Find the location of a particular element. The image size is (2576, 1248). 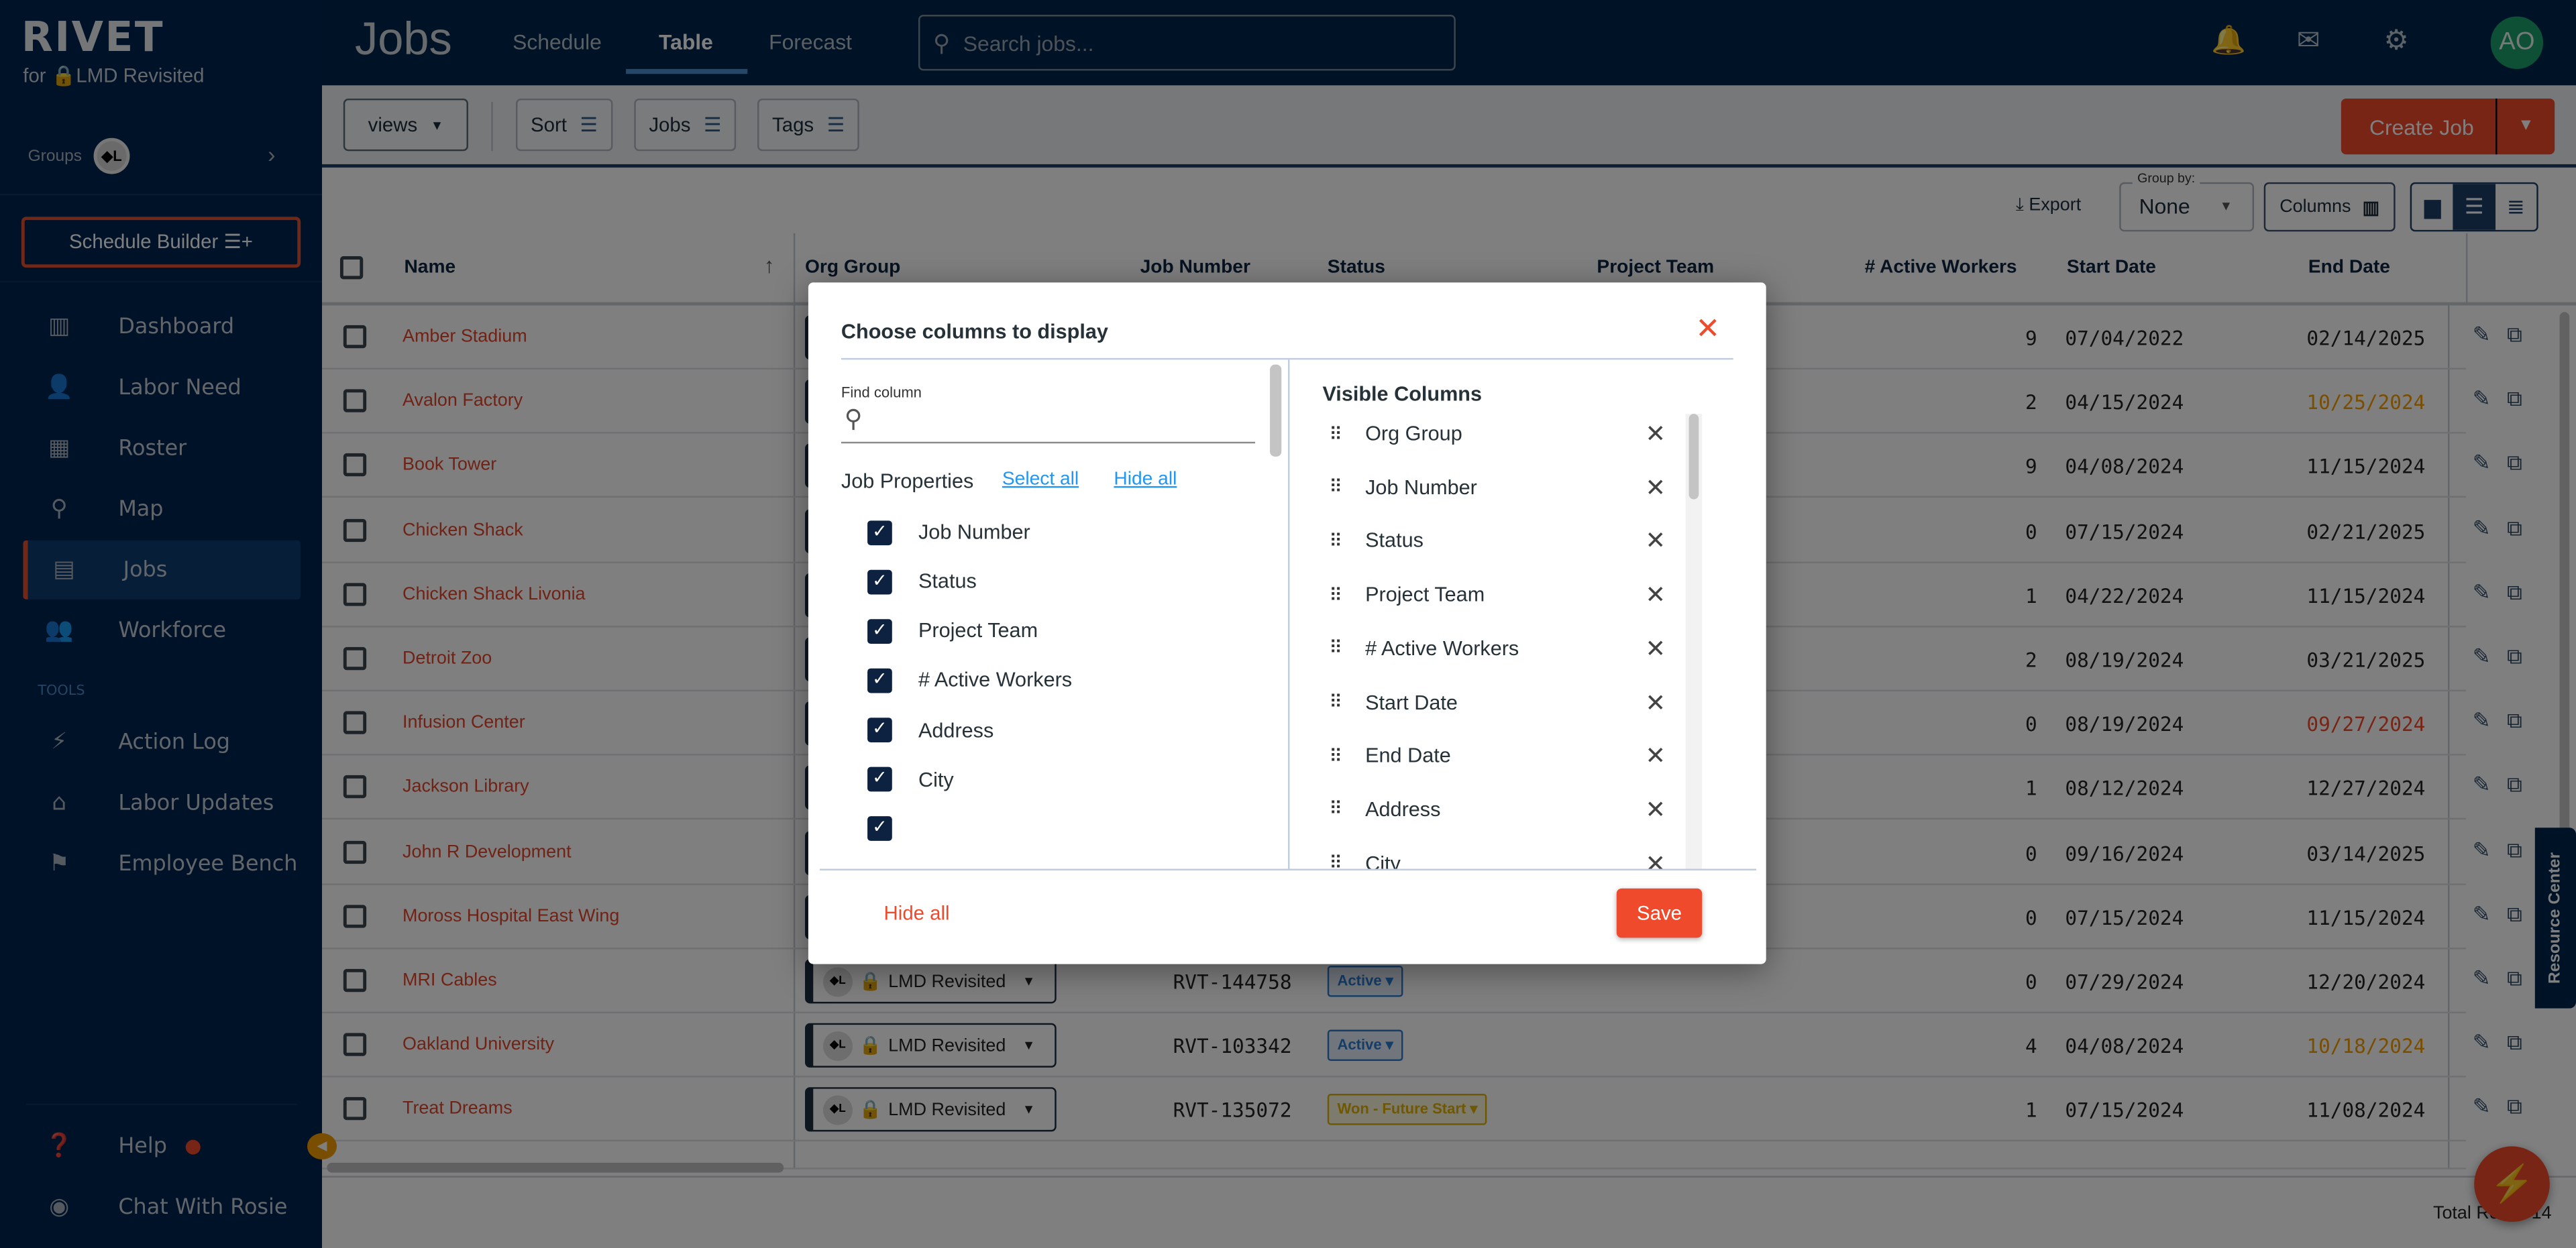

visible-column-label: Address is located at coordinates (1403, 809).